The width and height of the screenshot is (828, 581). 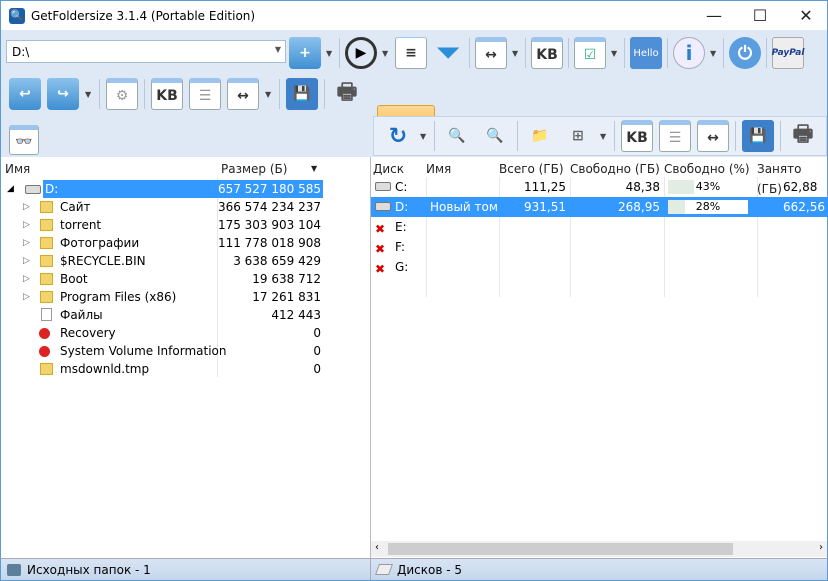 I want to click on column-header: Свободно (%), so click(x=707, y=169).